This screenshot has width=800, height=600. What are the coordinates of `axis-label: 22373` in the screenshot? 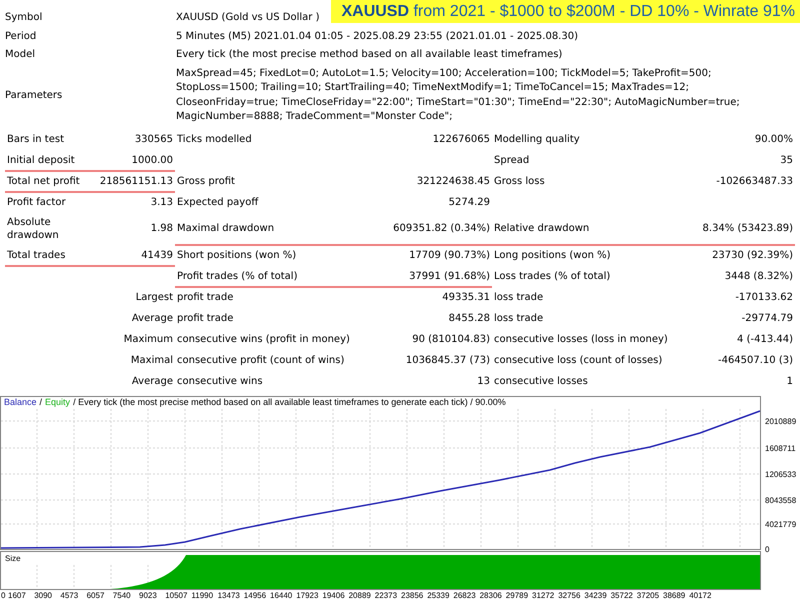 It's located at (386, 595).